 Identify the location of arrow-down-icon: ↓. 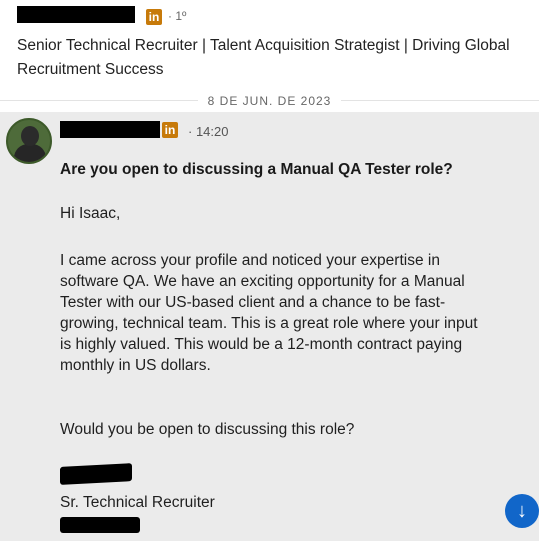
(522, 511).